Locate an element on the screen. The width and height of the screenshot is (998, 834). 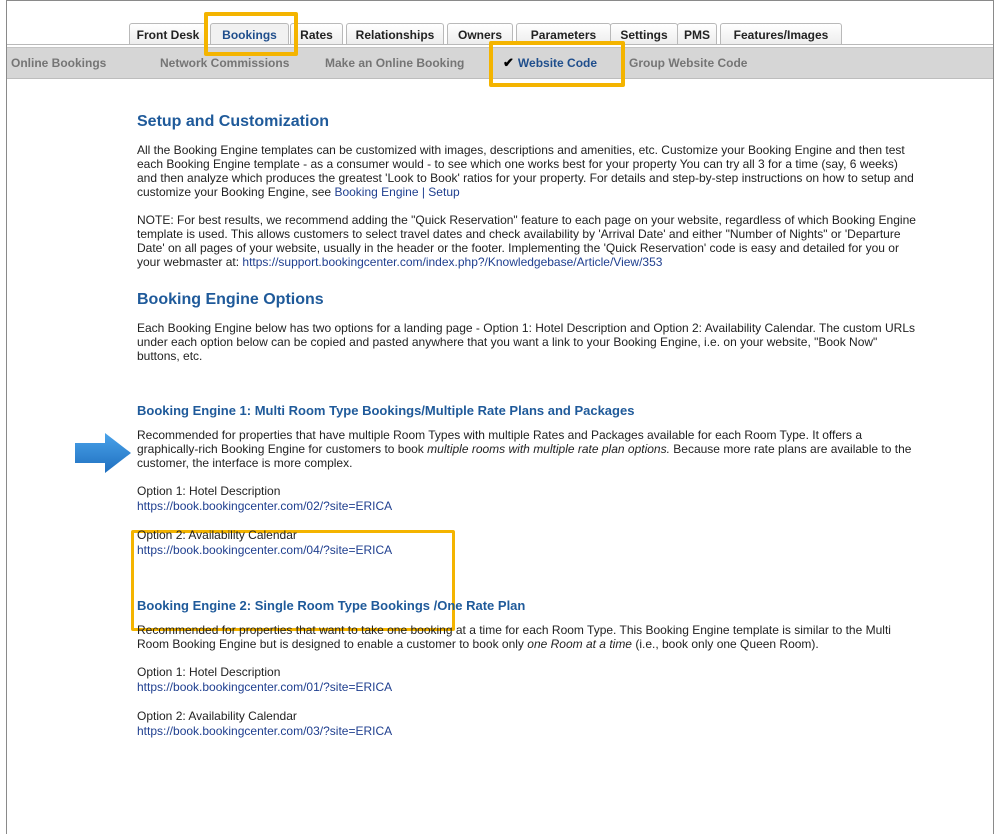
options-title: Booking Engine Options is located at coordinates (230, 299).